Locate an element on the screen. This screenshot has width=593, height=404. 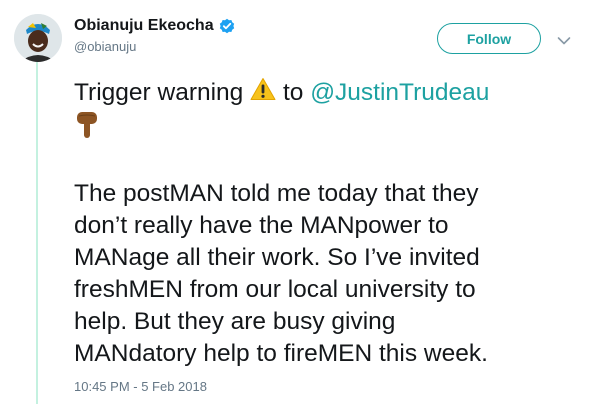
tweet-emoji-line is located at coordinates (326, 129).